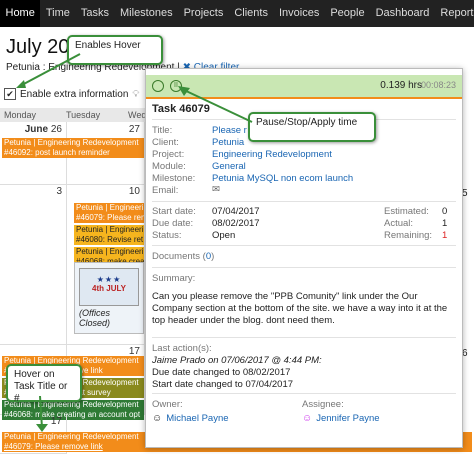  I want to click on assignee: ☺ Jennifer Payne, so click(341, 418).